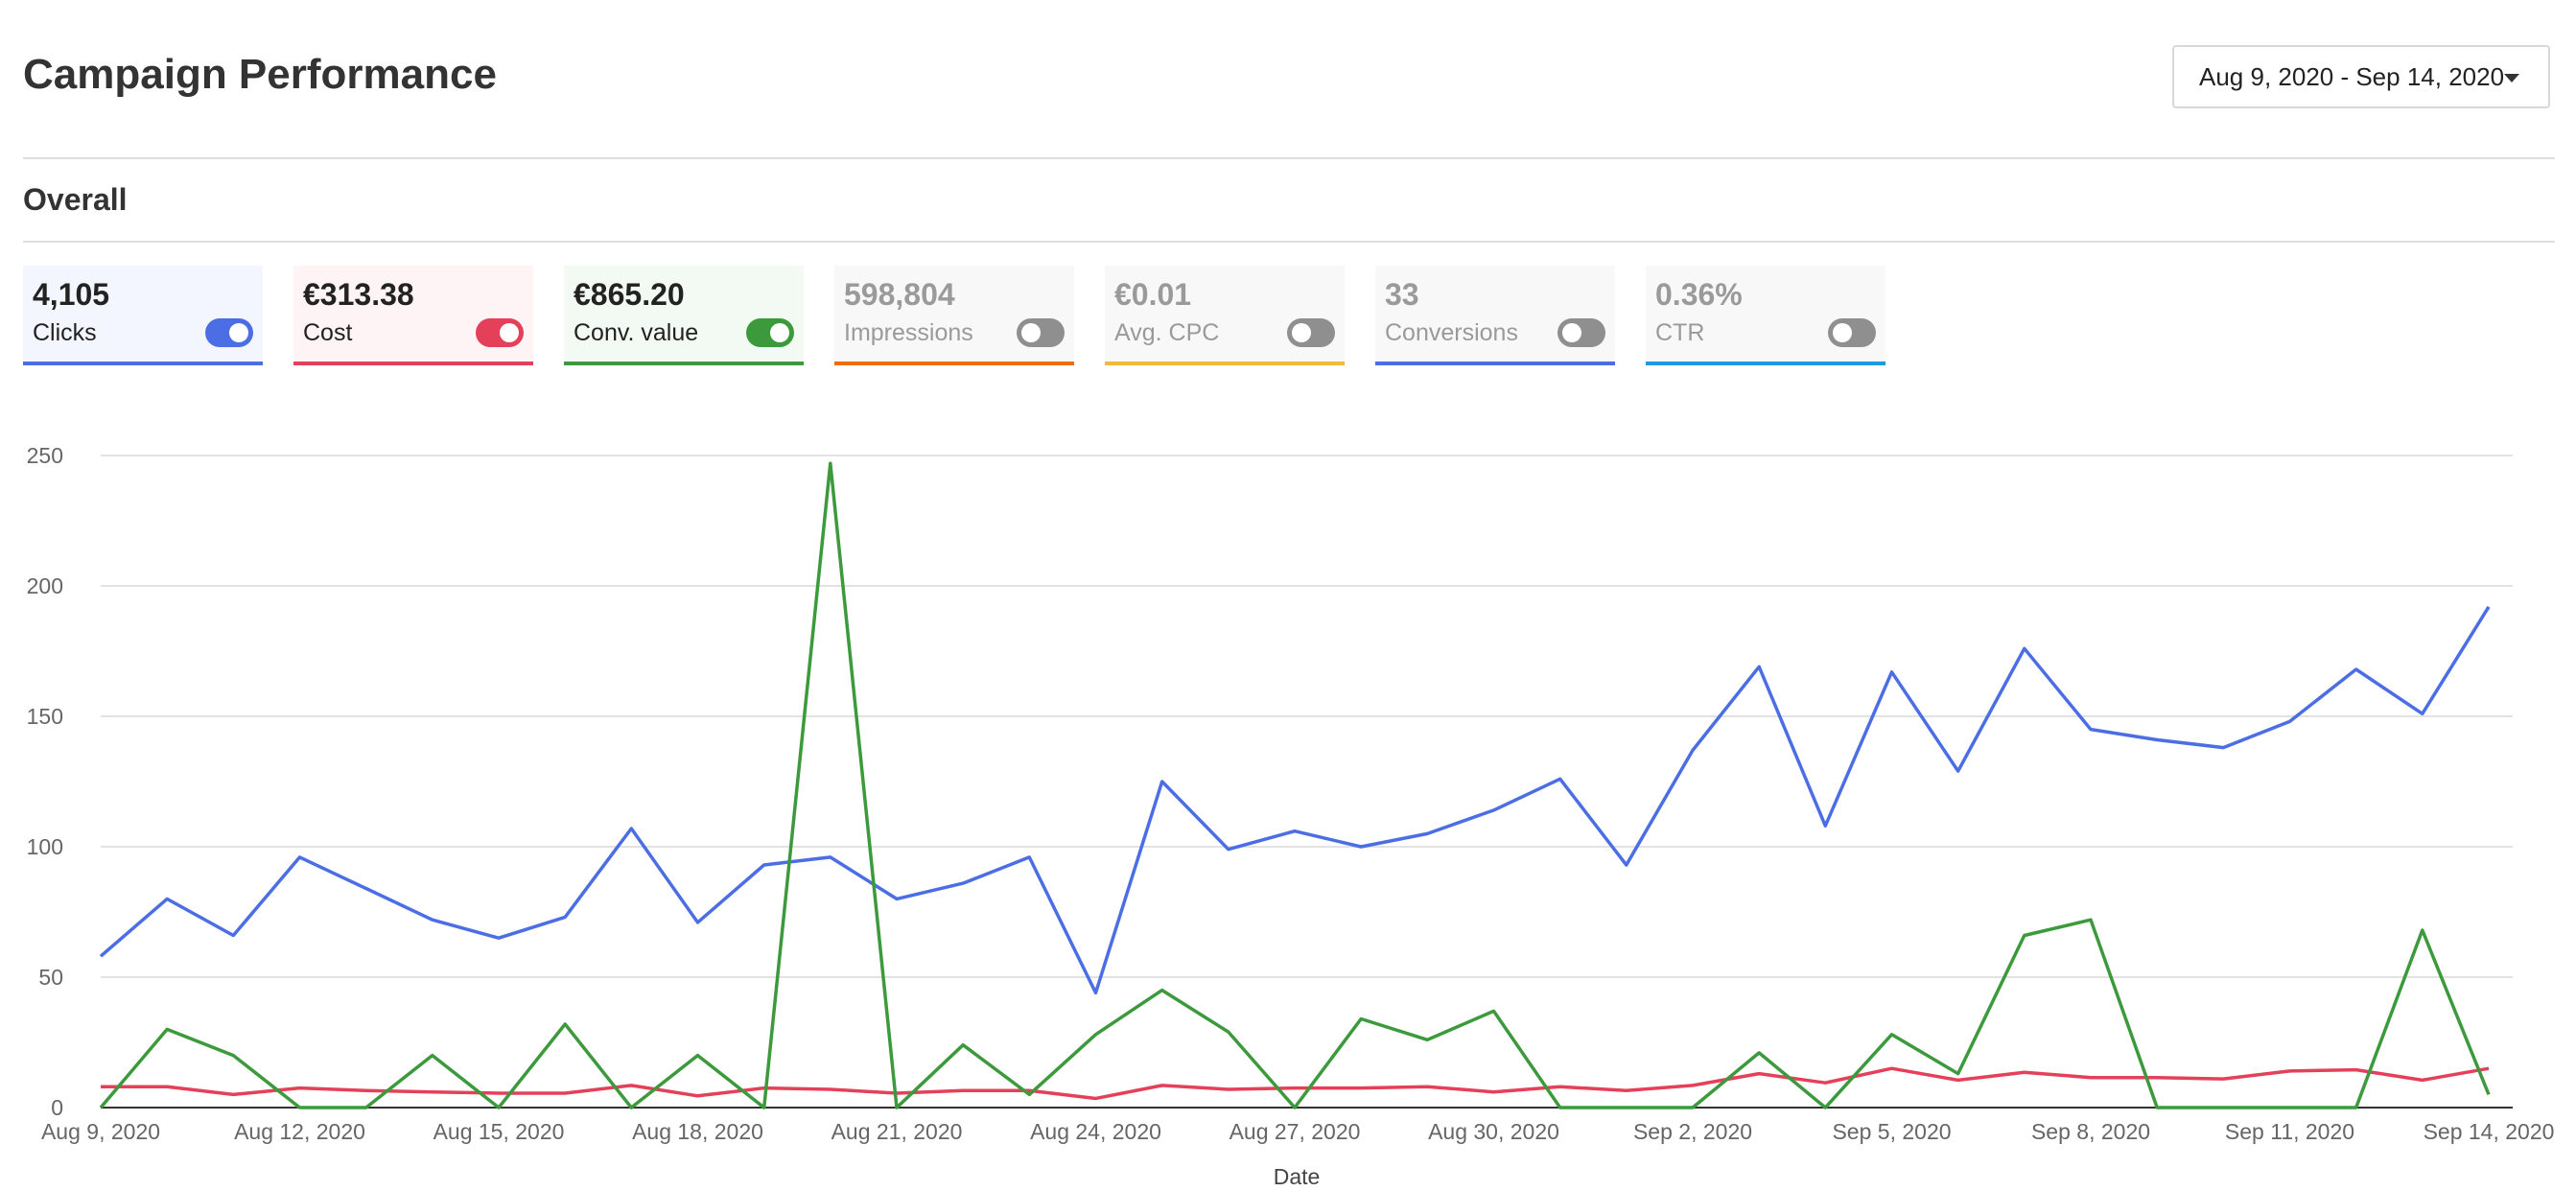 Image resolution: width=2576 pixels, height=1191 pixels. What do you see at coordinates (143, 315) in the screenshot?
I see `metric-card-clicks: 4,105 Clicks` at bounding box center [143, 315].